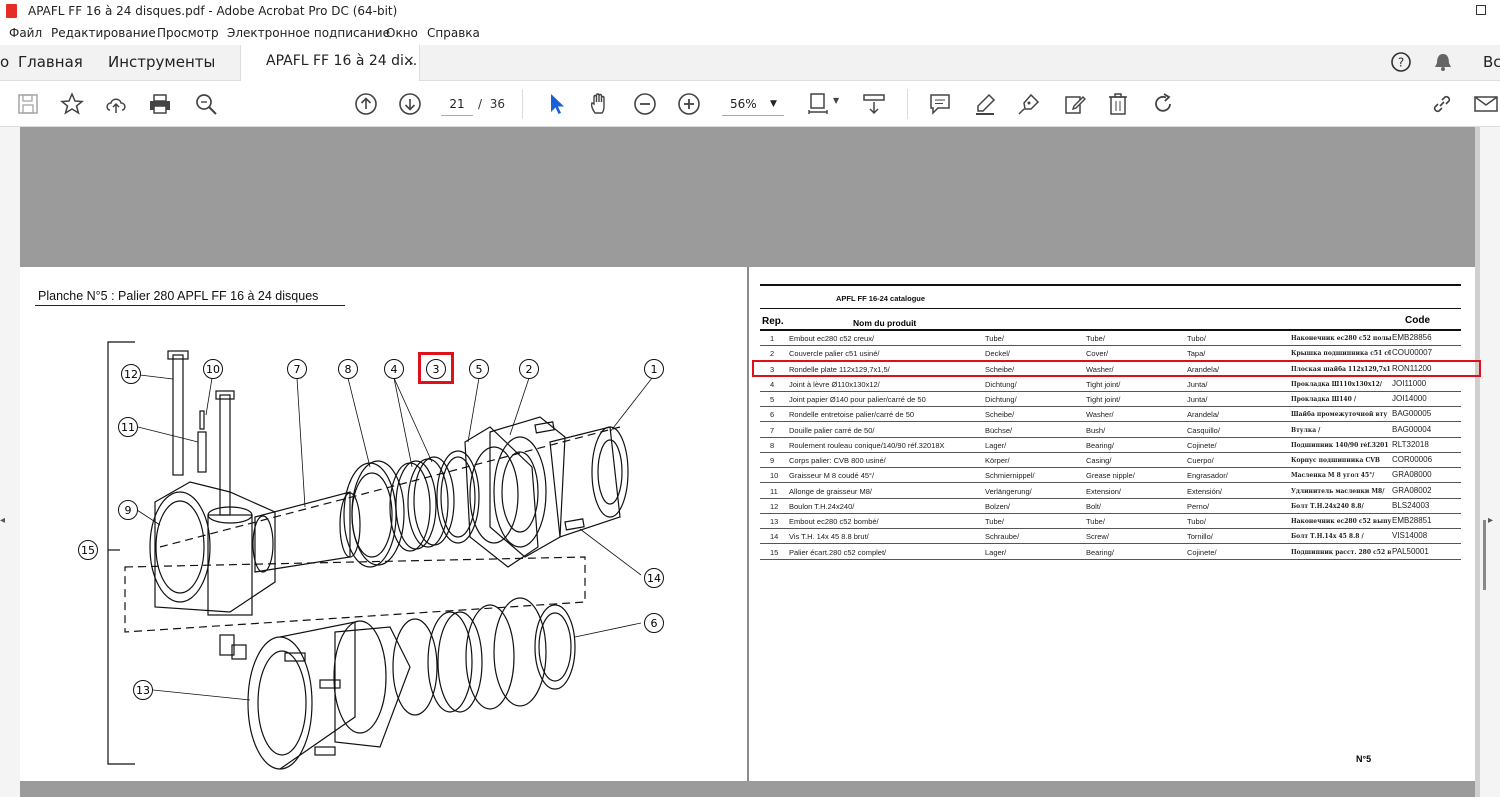 The width and height of the screenshot is (1500, 797). Describe the element at coordinates (479, 369) in the screenshot. I see `callout-5: 5` at that location.